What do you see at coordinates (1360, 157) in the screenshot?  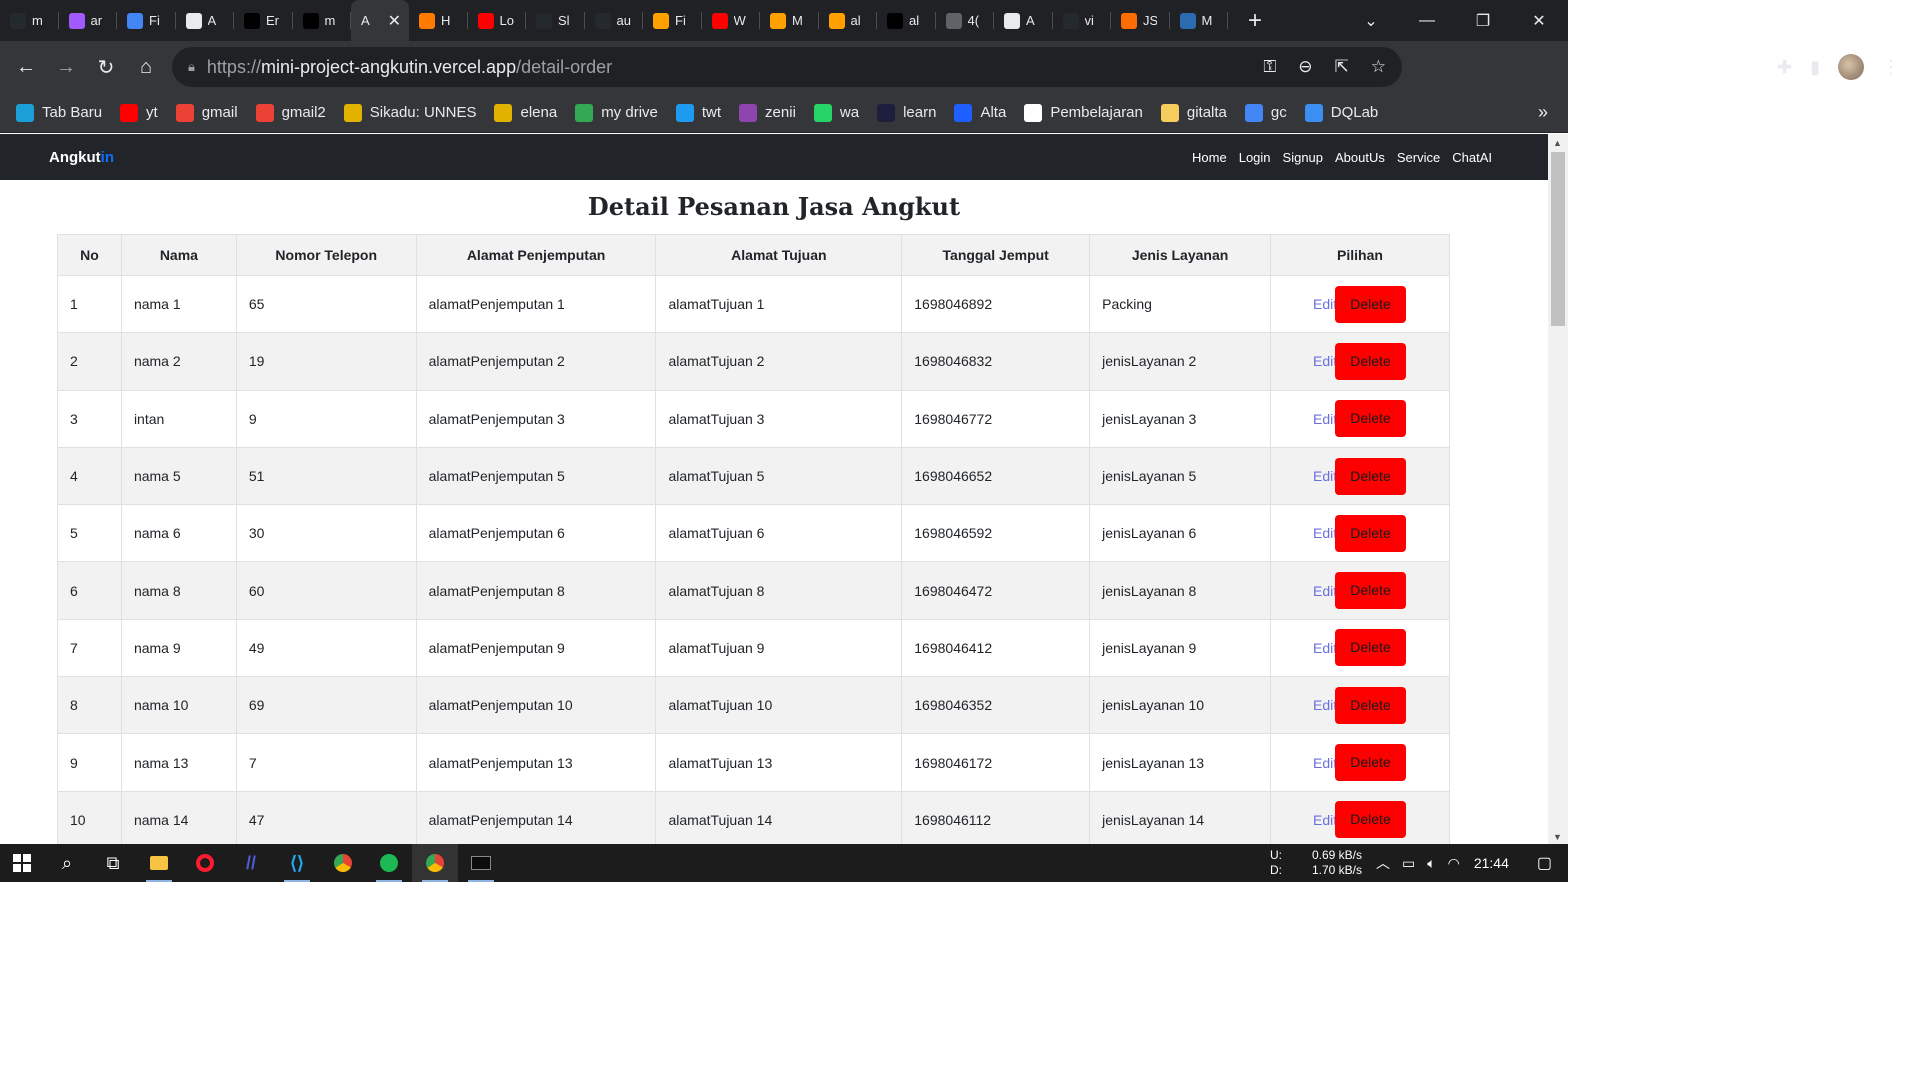 I see `nav-link-aboutus: AboutUs` at bounding box center [1360, 157].